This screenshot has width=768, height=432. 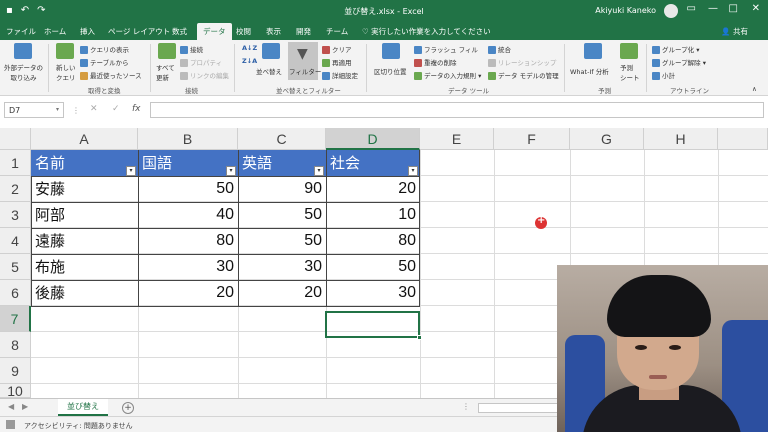 I want to click on column-header-a: A, so click(x=84, y=139).